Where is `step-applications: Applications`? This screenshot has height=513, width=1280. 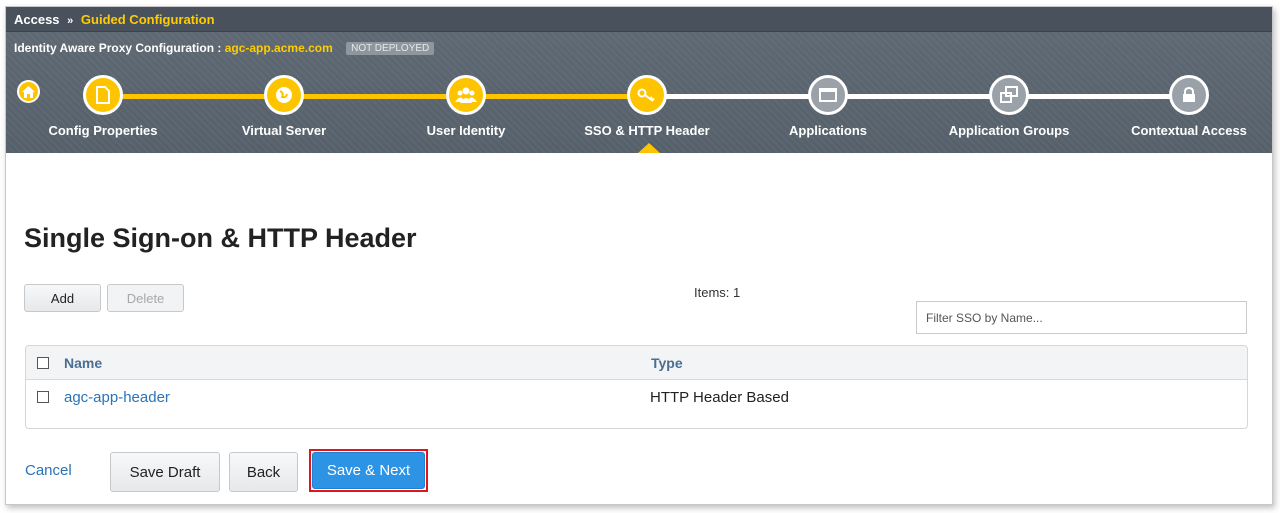 step-applications: Applications is located at coordinates (828, 106).